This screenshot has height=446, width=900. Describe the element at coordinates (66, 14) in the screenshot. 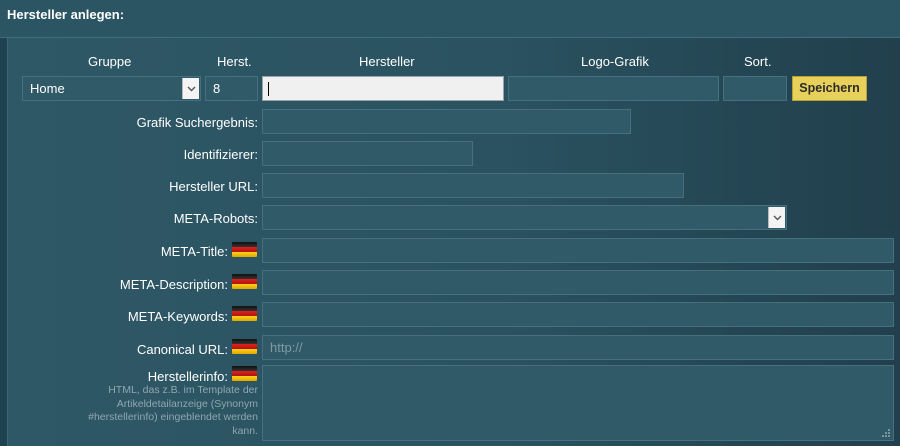

I see `panel-title: Hersteller anlegen:` at that location.